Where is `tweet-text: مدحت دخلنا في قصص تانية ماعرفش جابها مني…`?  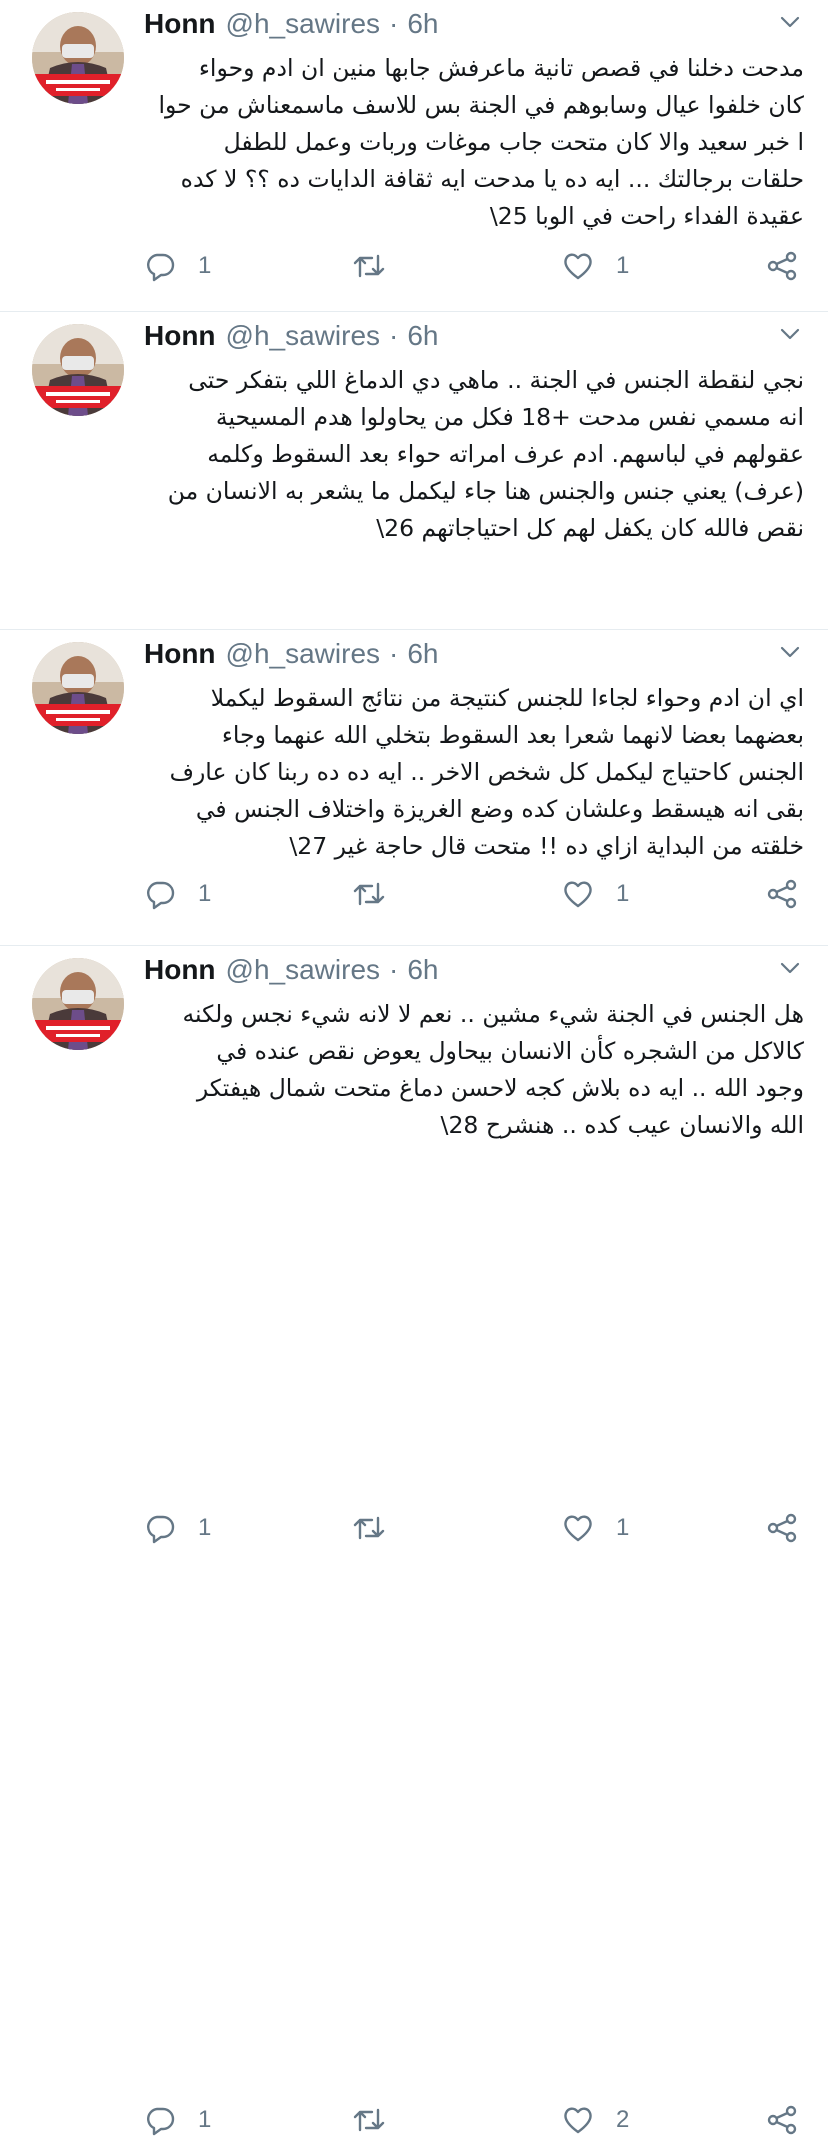
tweet-text: مدحت دخلنا في قصص تانية ماعرفش جابها مني… is located at coordinates (481, 142).